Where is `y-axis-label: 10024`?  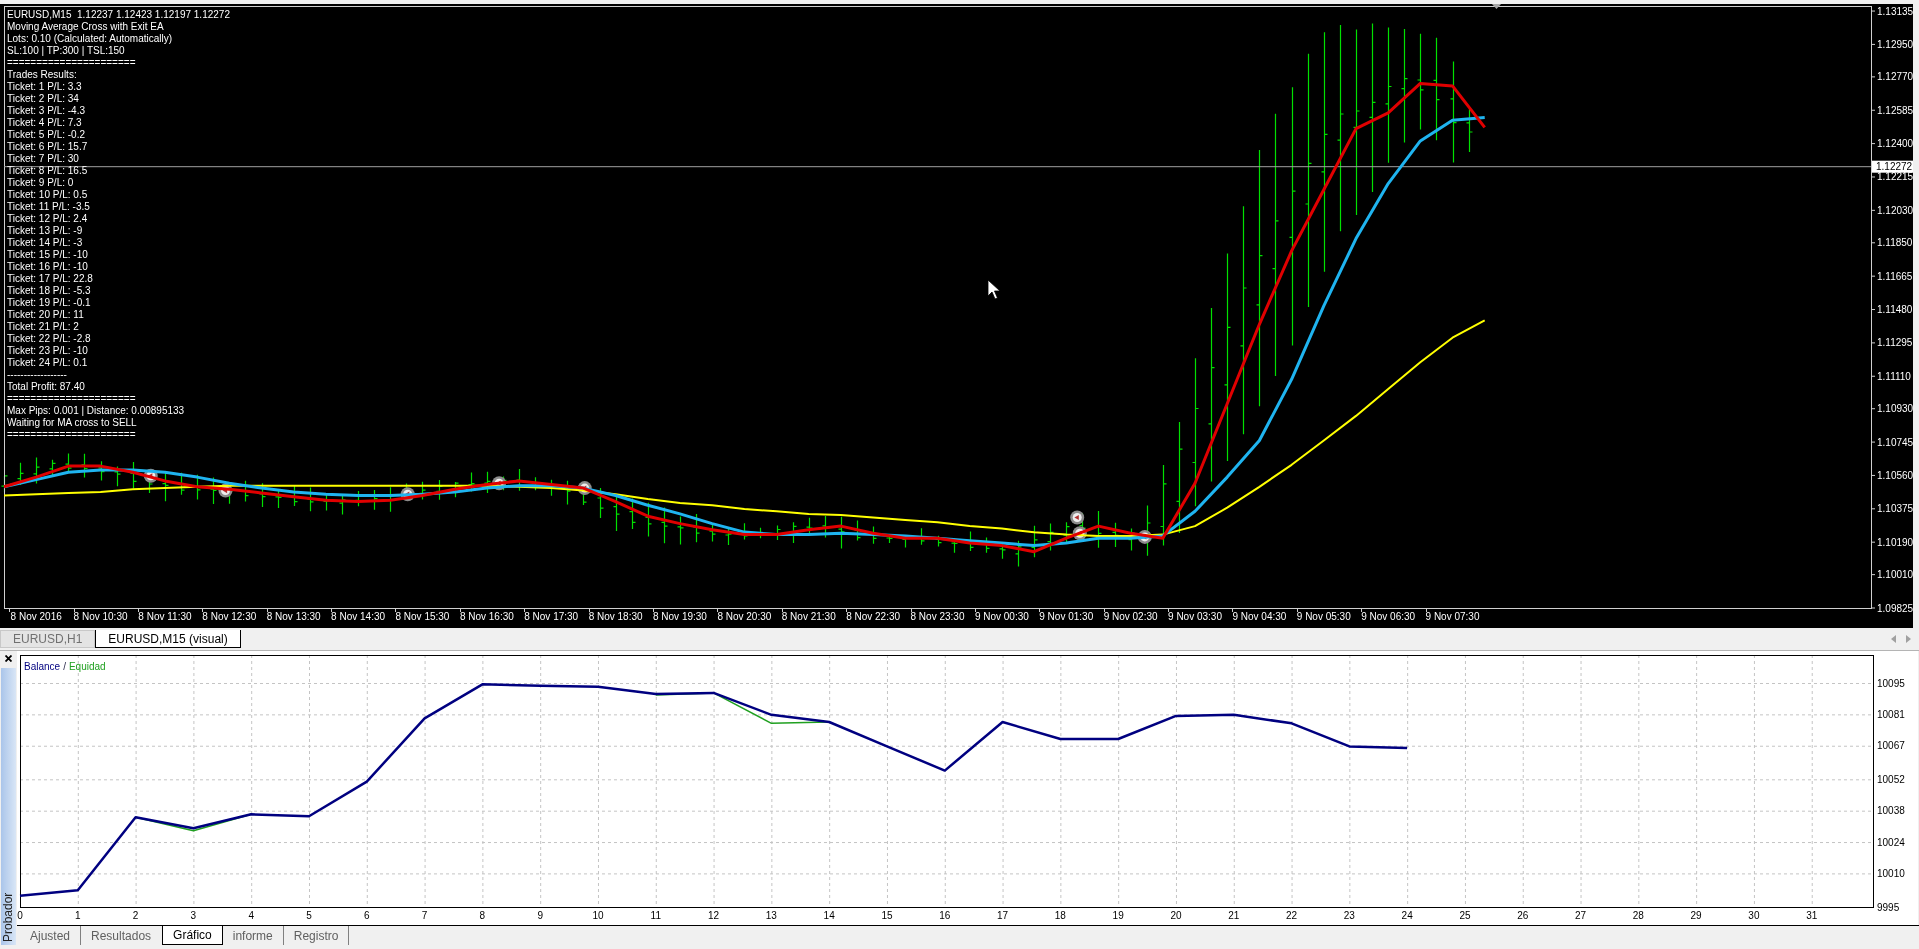
y-axis-label: 10024 is located at coordinates (1891, 842).